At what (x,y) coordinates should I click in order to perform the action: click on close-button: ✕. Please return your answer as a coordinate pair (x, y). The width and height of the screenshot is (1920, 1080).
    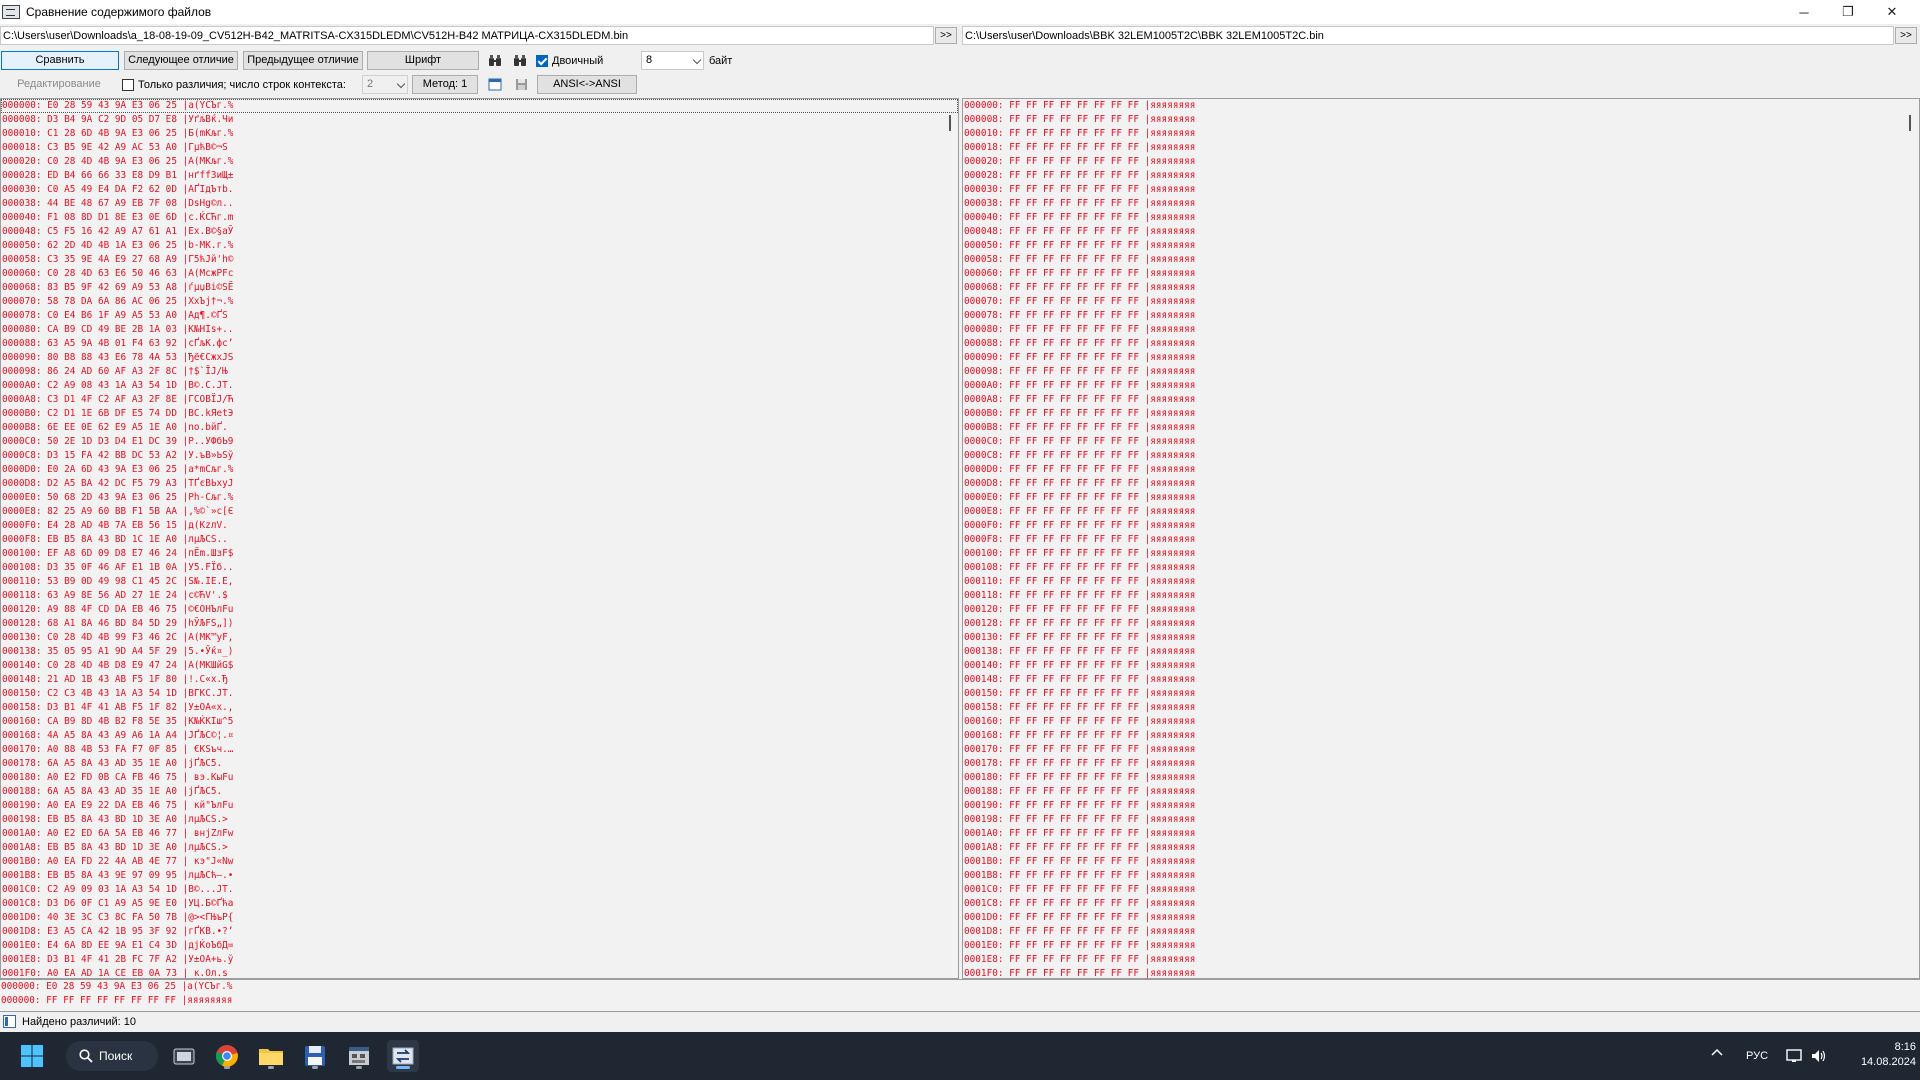
    Looking at the image, I should click on (1892, 12).